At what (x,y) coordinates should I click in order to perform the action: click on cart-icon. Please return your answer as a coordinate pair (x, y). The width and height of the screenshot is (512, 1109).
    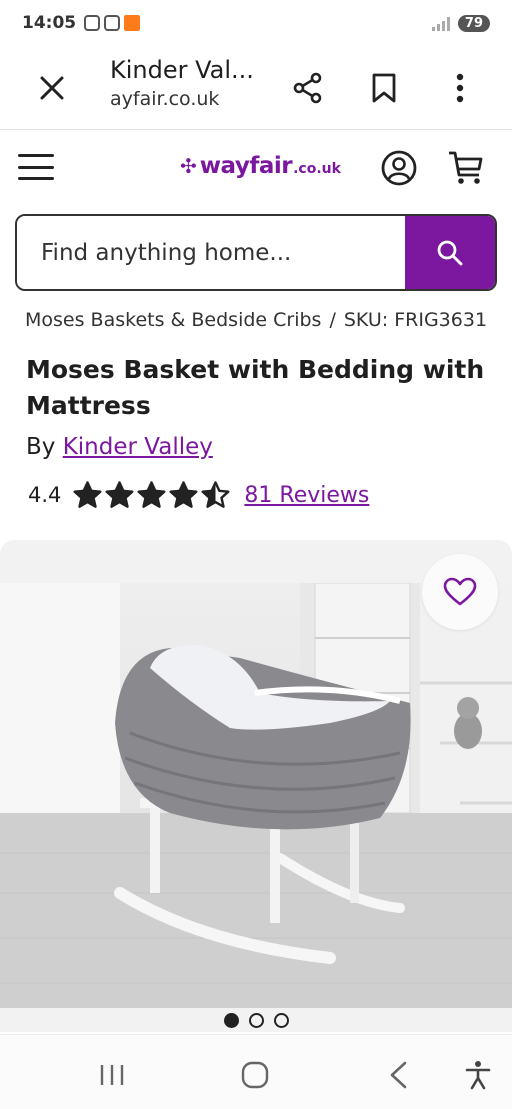
    Looking at the image, I should click on (466, 168).